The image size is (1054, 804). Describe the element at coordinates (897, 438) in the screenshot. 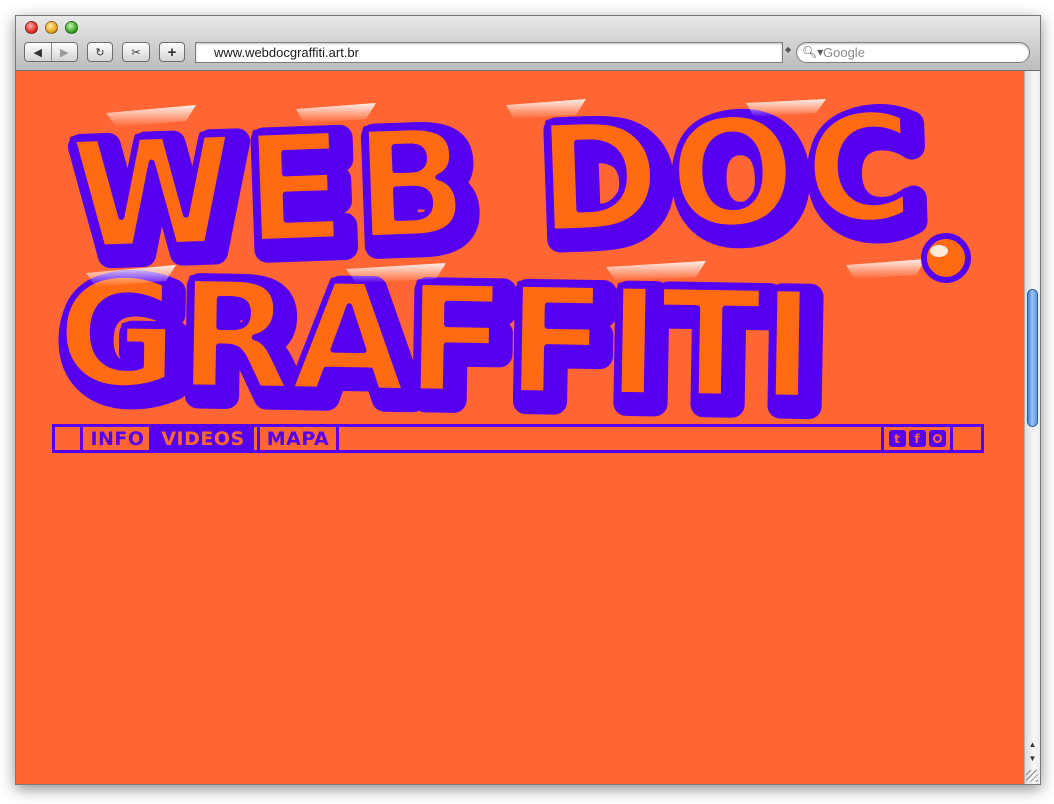

I see `twitter-icon: t` at that location.